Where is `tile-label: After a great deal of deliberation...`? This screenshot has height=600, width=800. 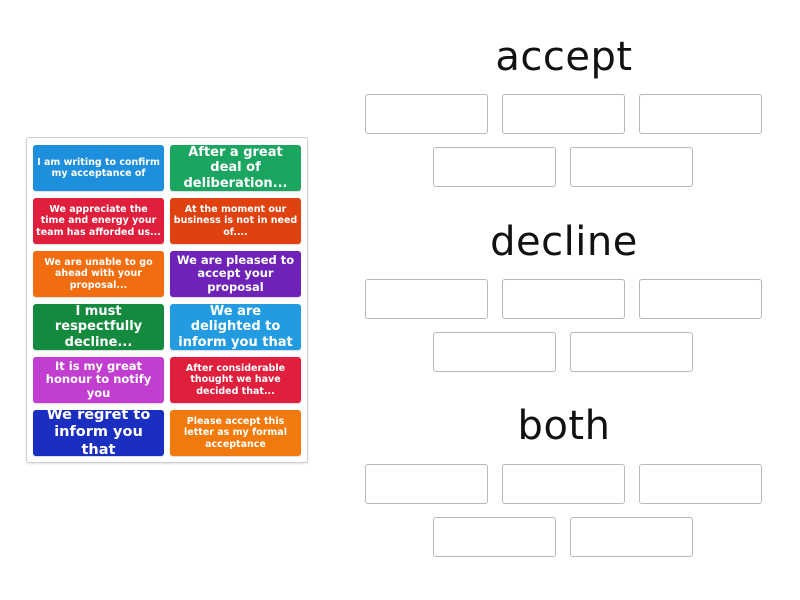 tile-label: After a great deal of deliberation... is located at coordinates (235, 168).